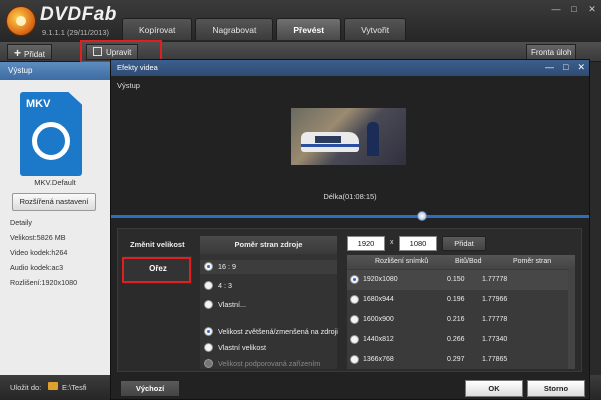  Describe the element at coordinates (380, 279) in the screenshot. I see `cell-resolution: 1920x1080` at that location.